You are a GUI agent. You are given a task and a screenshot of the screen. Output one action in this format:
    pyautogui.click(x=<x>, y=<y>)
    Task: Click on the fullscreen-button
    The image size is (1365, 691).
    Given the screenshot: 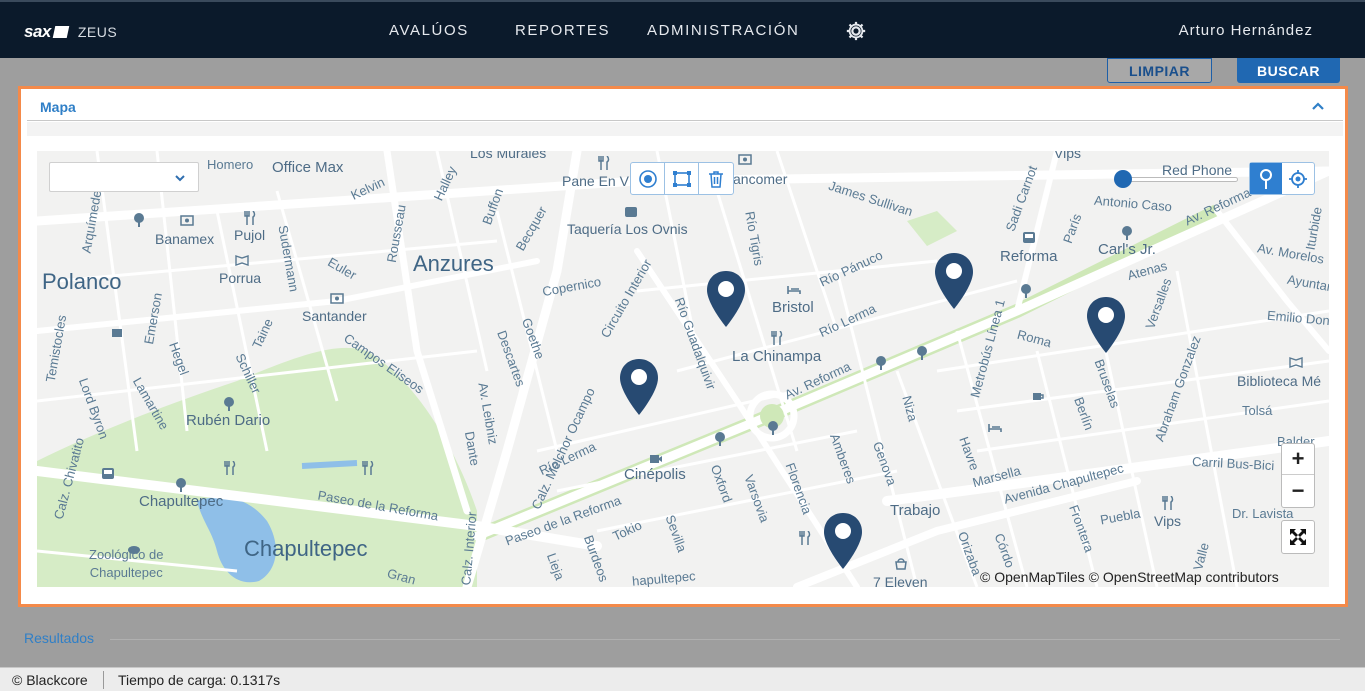 What is the action you would take?
    pyautogui.click(x=1298, y=537)
    